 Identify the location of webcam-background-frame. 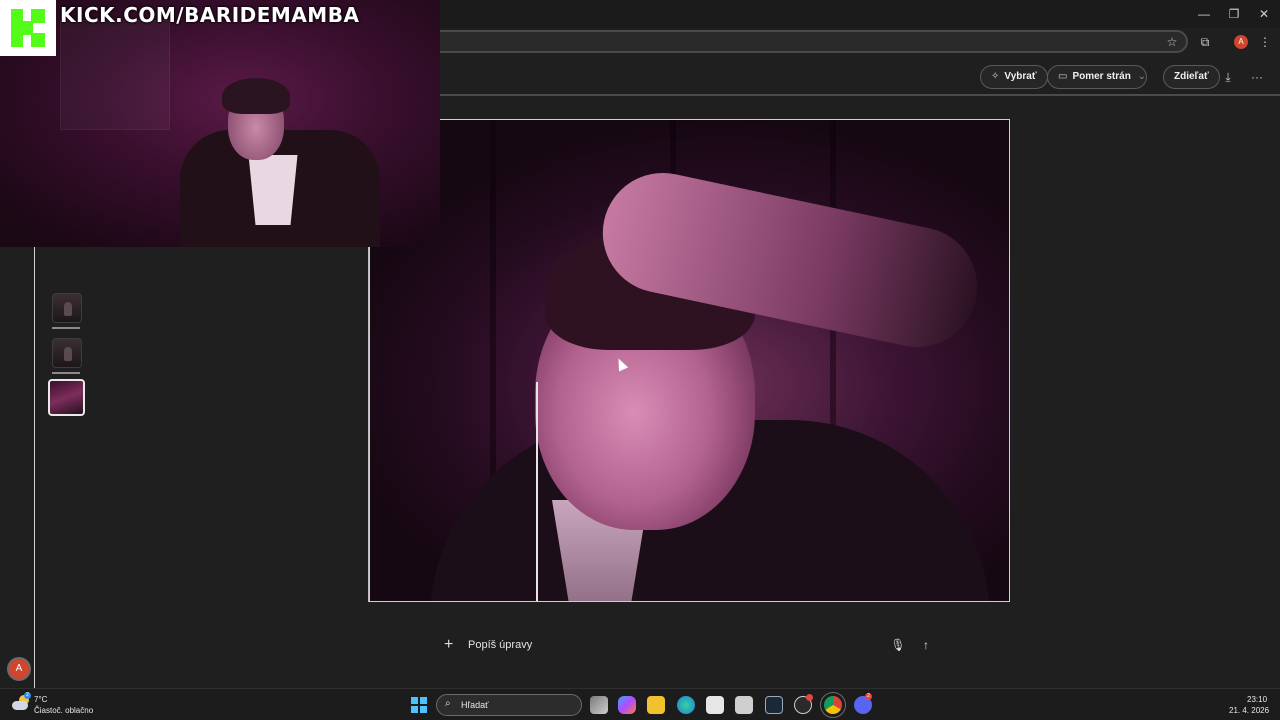
(115, 75).